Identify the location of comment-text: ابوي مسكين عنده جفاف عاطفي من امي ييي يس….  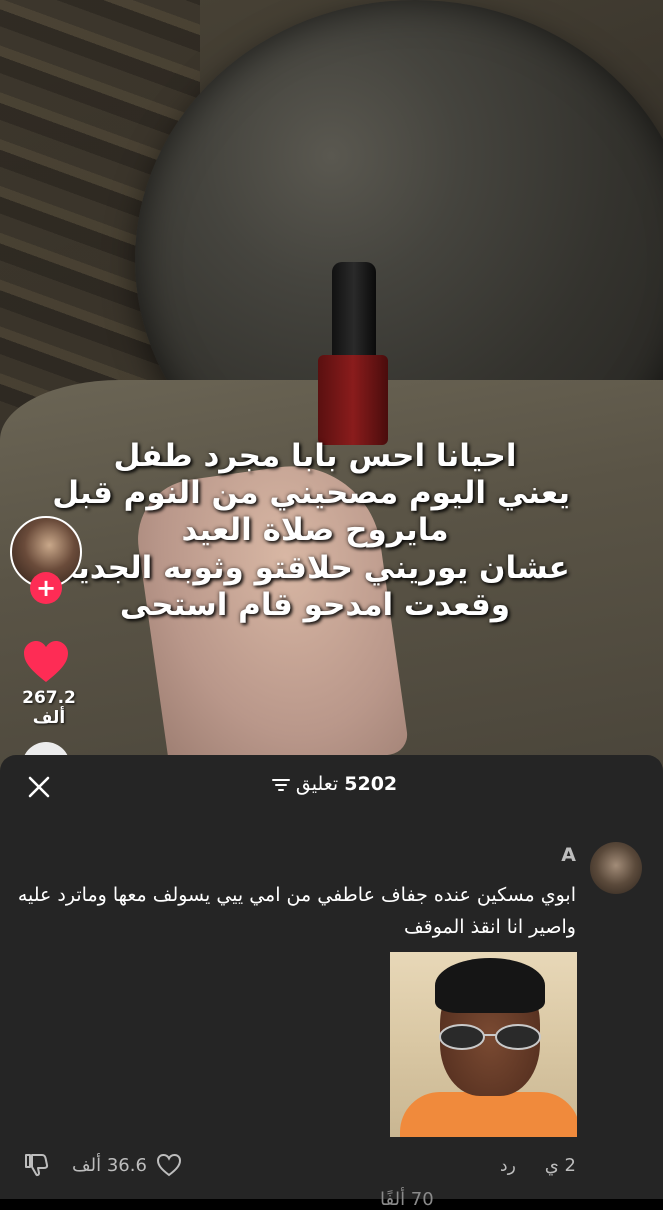
(296, 911).